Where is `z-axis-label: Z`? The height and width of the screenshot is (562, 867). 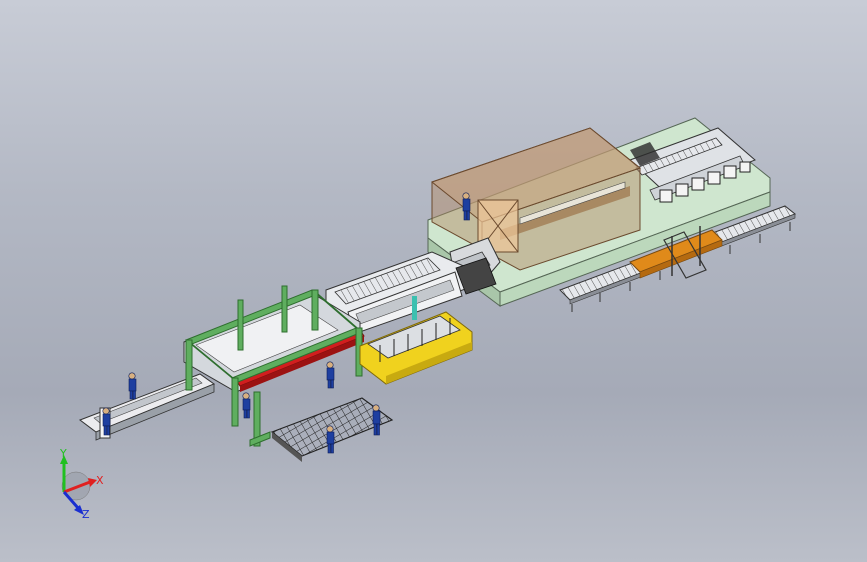
z-axis-label: Z is located at coordinates (86, 514).